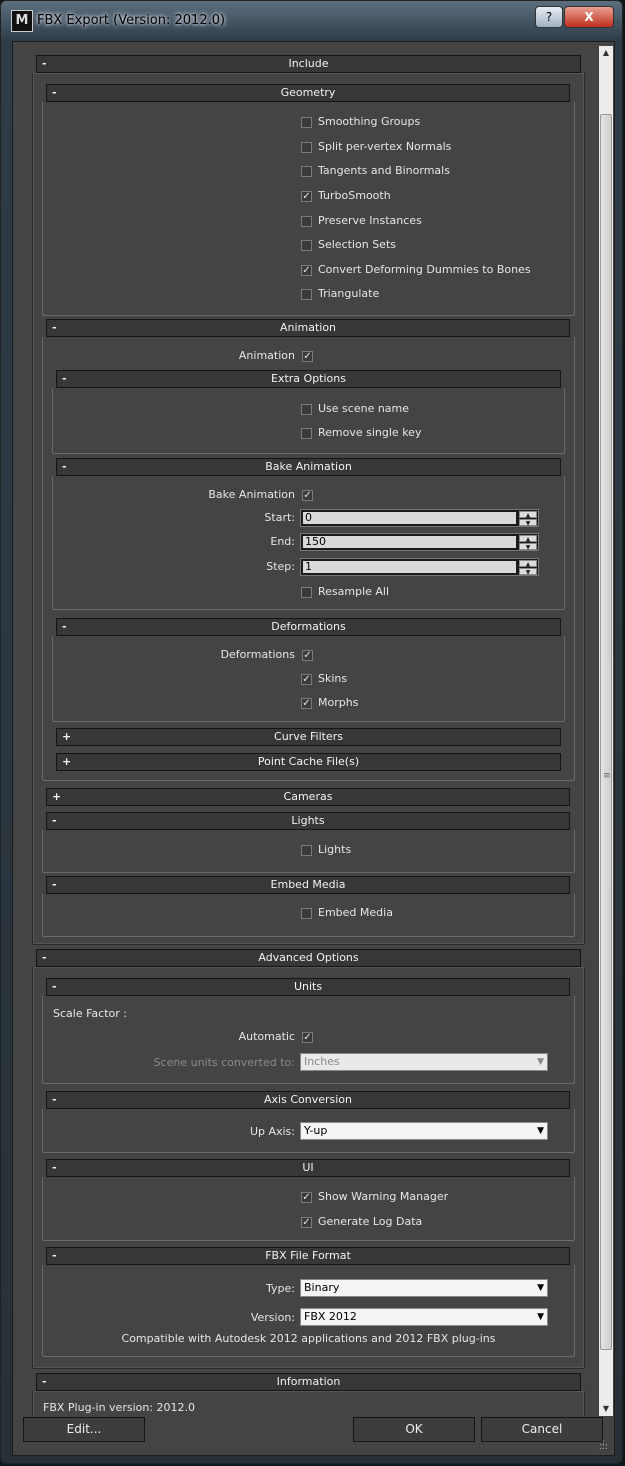 The image size is (625, 1466). Describe the element at coordinates (307, 356) in the screenshot. I see `animation-checkbox: ✓` at that location.